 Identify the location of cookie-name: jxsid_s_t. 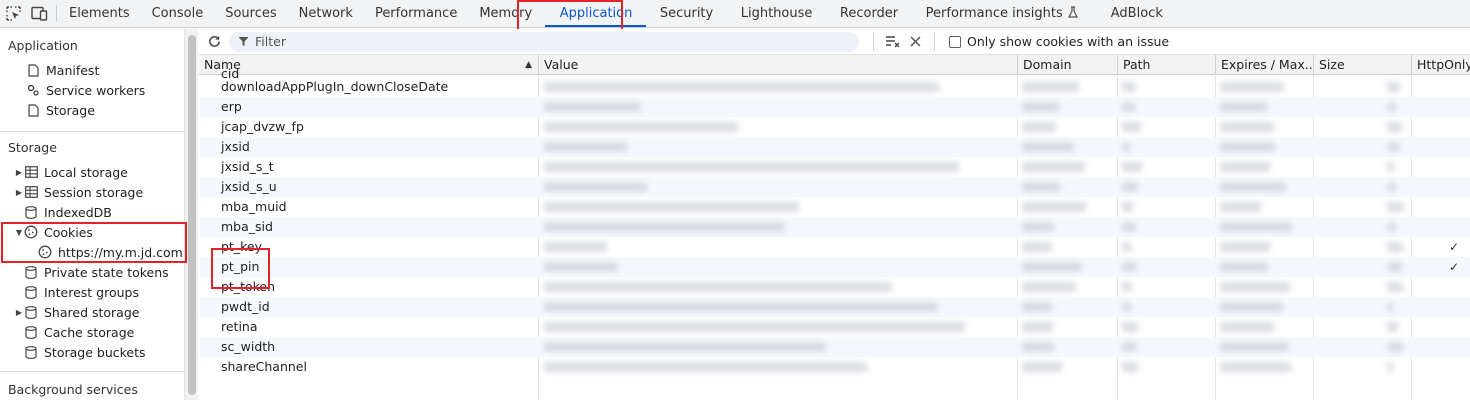
(247, 166).